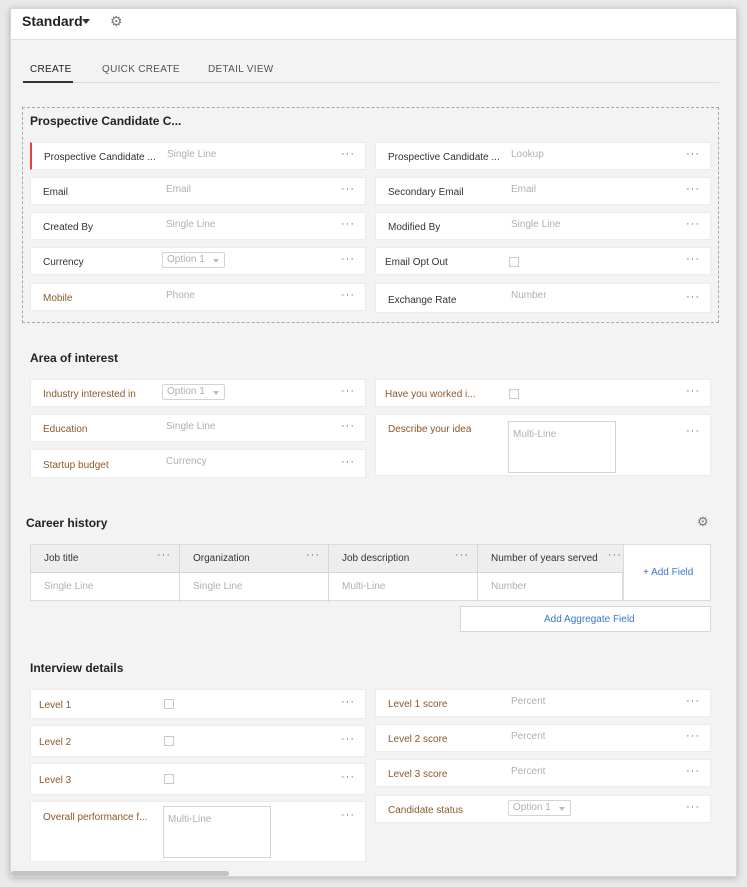 This screenshot has height=887, width=747. What do you see at coordinates (76, 668) in the screenshot?
I see `section-title-interview-details: Interview details` at bounding box center [76, 668].